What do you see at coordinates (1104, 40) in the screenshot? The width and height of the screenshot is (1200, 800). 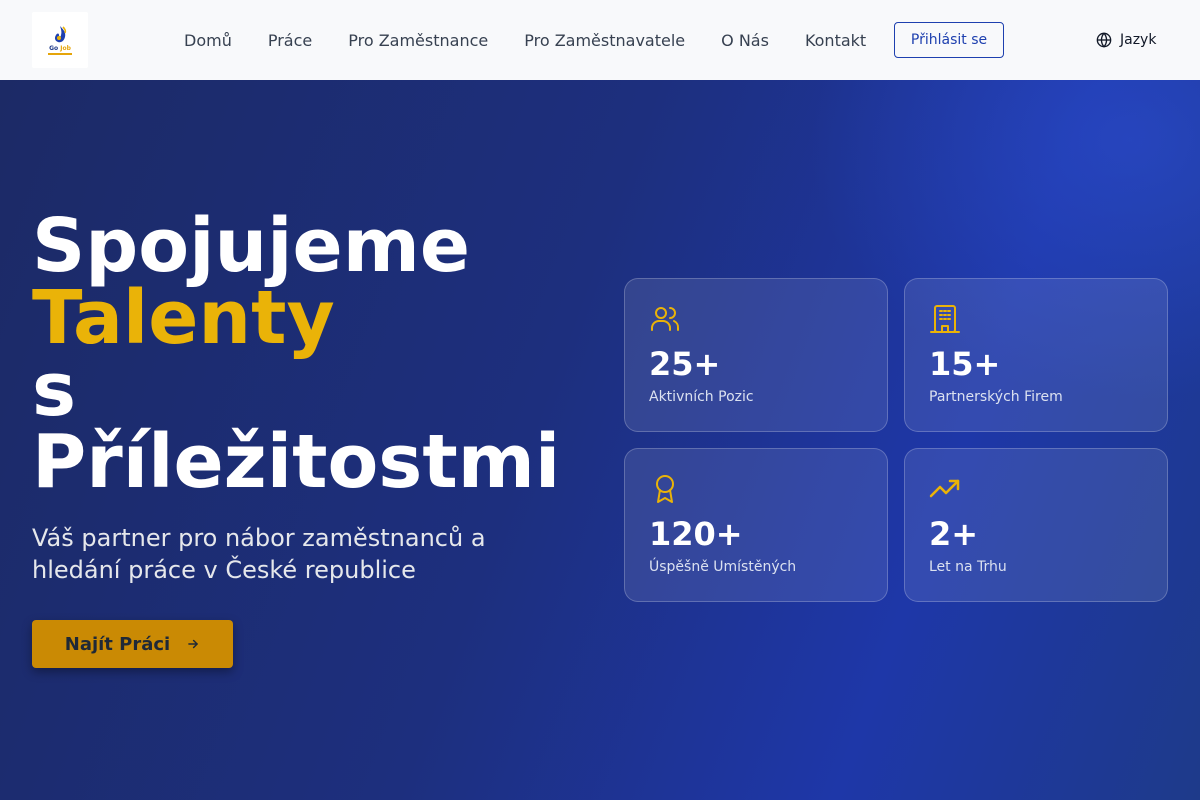 I see `globe-icon` at bounding box center [1104, 40].